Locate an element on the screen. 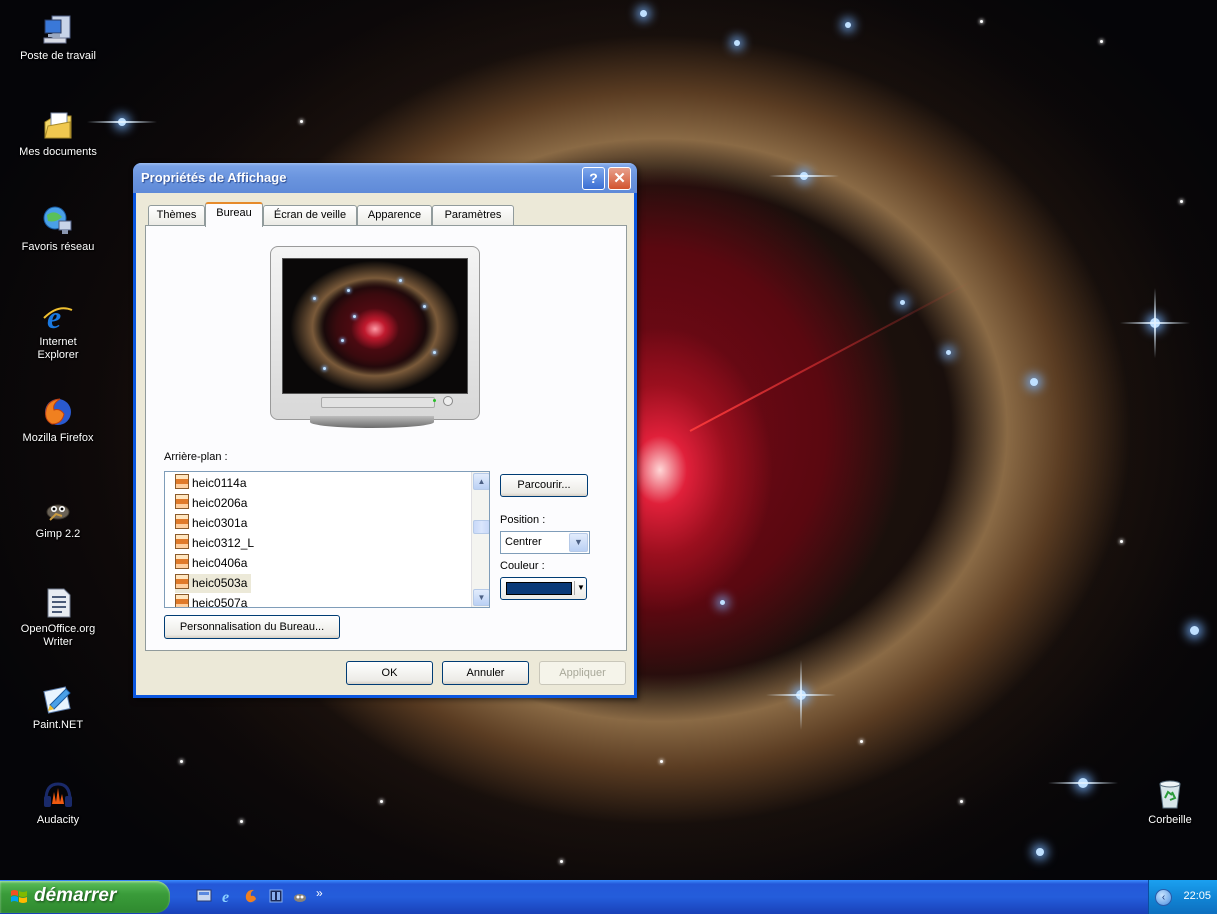  start-button: démarrer is located at coordinates (85, 897).